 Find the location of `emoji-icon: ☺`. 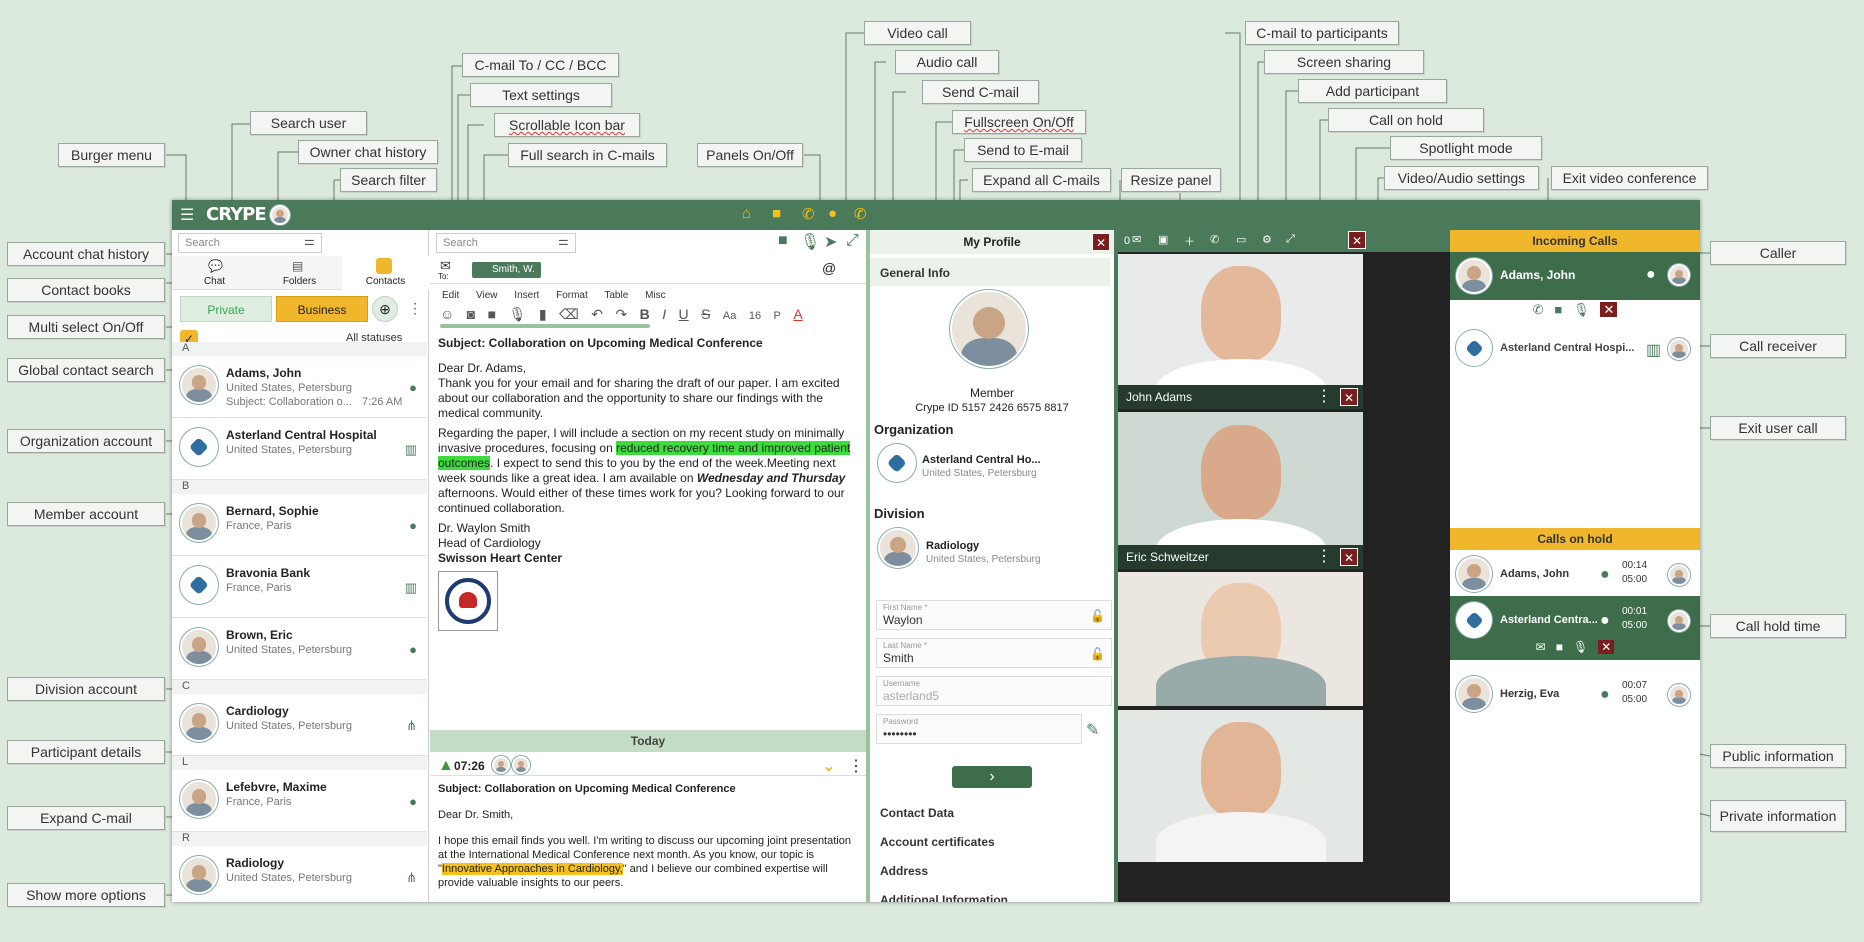

emoji-icon: ☺ is located at coordinates (447, 314).